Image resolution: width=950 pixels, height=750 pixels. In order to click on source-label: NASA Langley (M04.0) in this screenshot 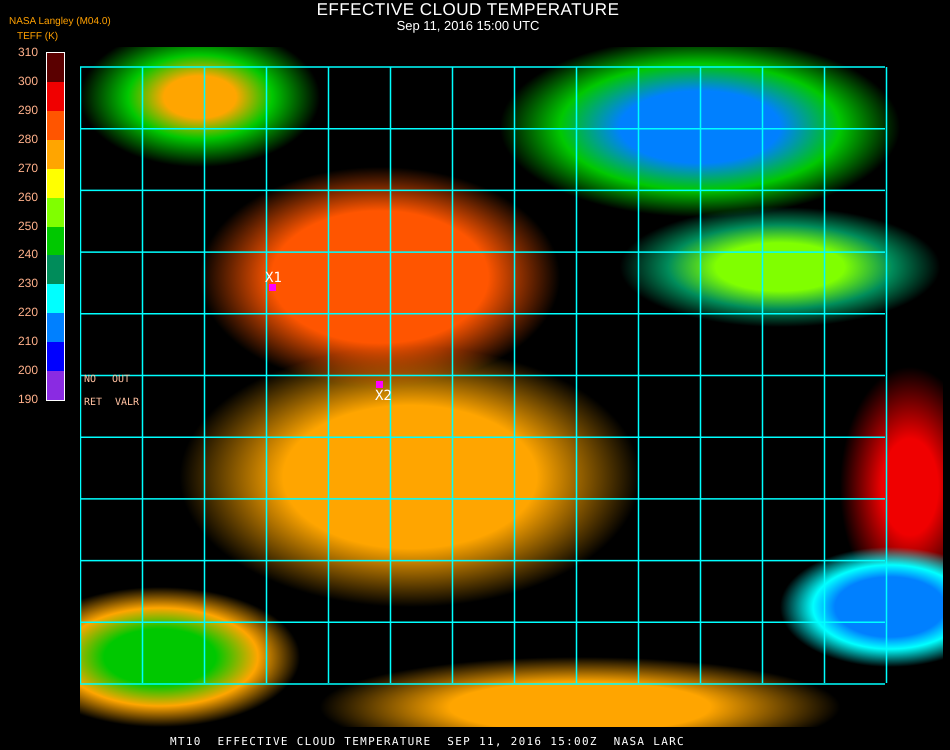, I will do `click(60, 21)`.